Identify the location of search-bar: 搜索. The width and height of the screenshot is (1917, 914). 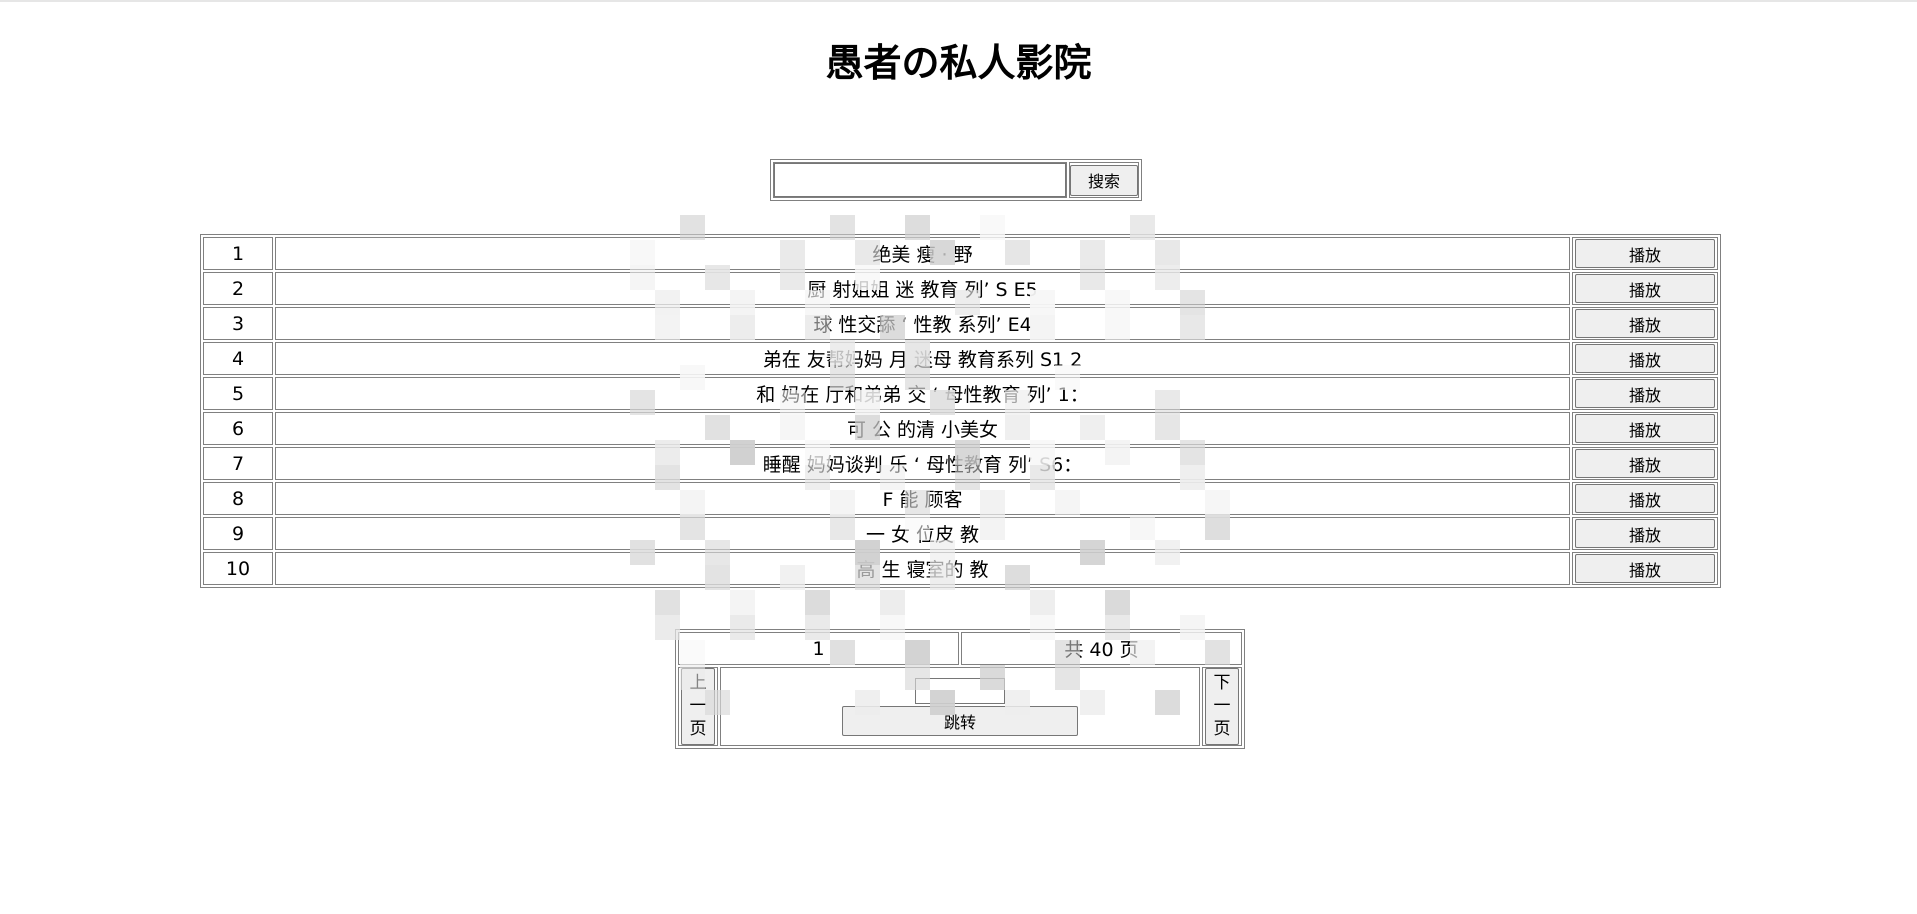
(956, 180).